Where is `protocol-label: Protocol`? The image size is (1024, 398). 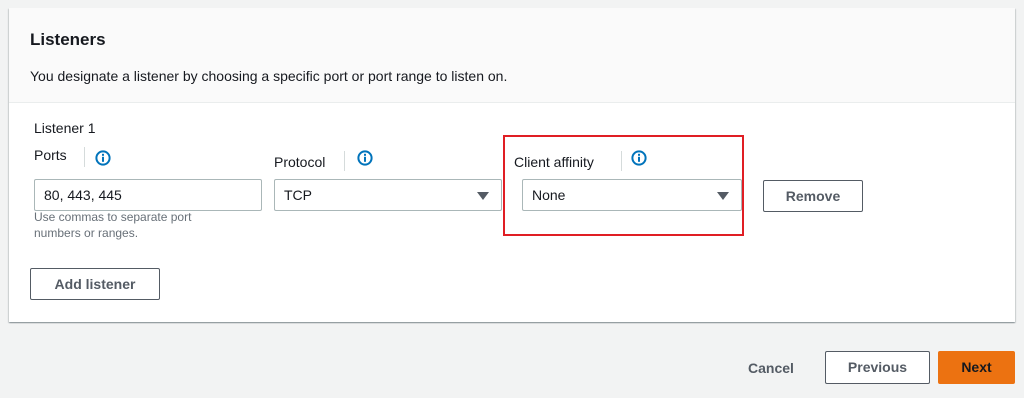
protocol-label: Protocol is located at coordinates (300, 162).